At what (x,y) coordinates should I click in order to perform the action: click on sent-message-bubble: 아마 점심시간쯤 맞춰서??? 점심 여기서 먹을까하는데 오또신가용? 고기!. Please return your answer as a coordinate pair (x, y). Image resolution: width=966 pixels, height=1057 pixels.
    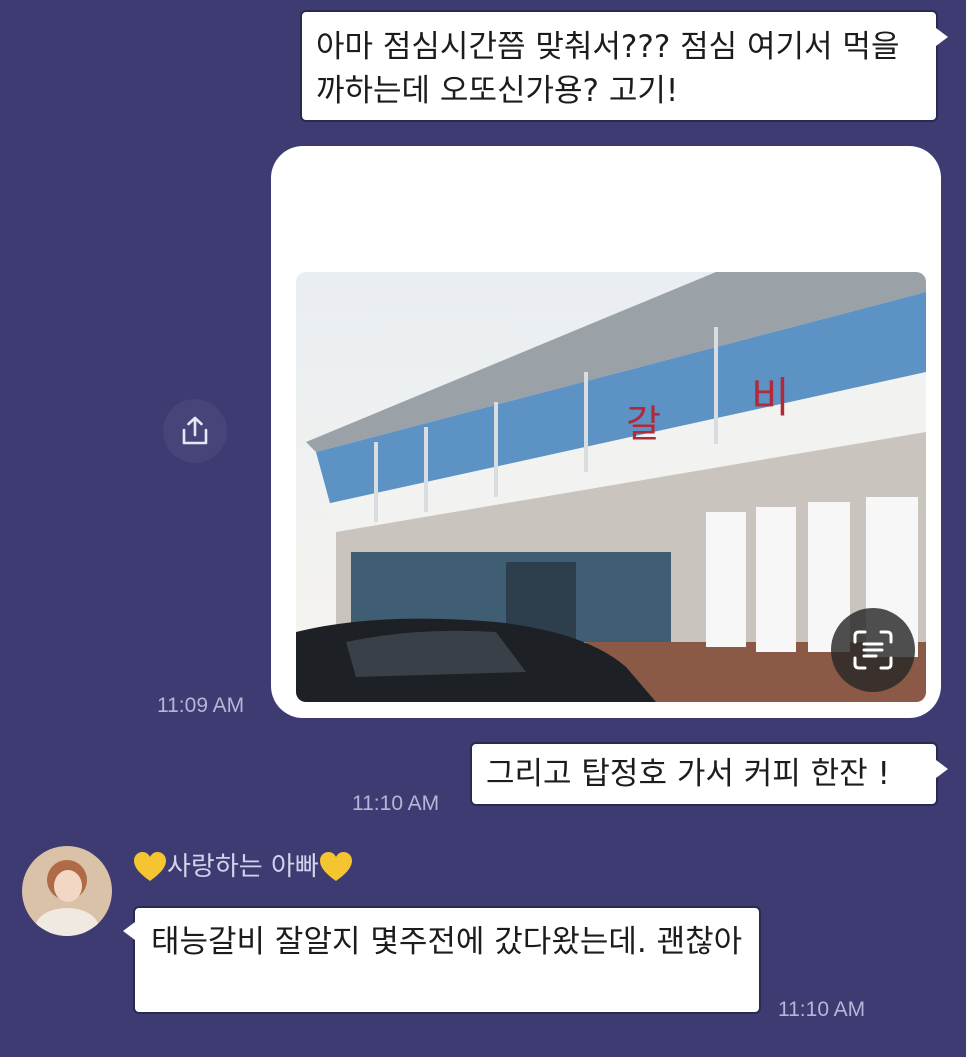
    Looking at the image, I should click on (624, 66).